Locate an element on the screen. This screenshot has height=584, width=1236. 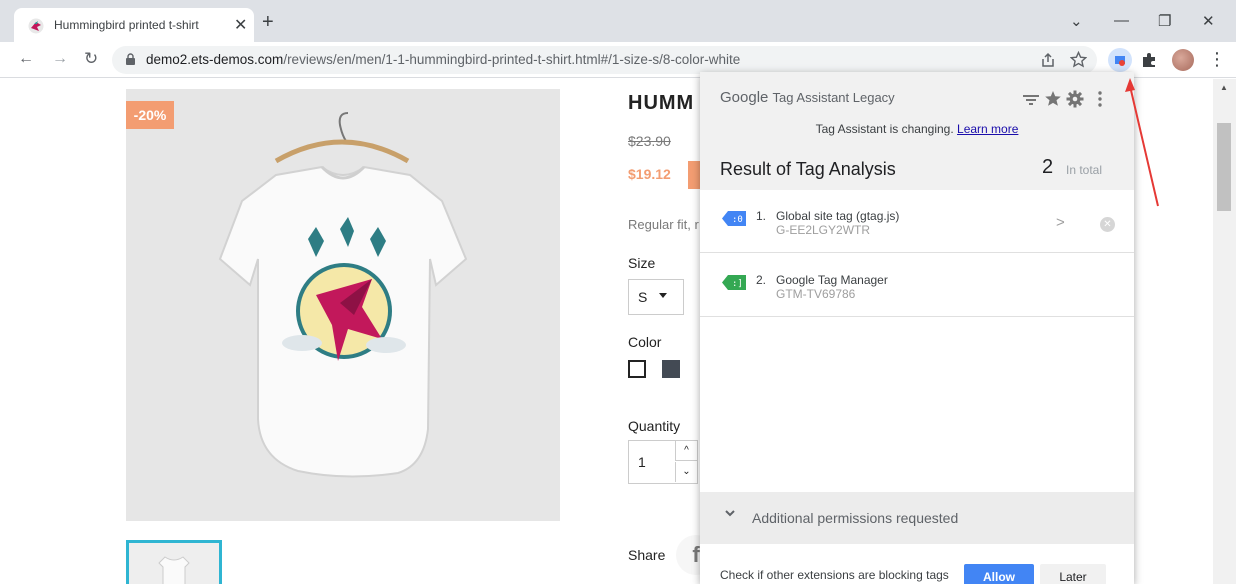
hummingbird-favicon-icon is located at coordinates (36, 26).